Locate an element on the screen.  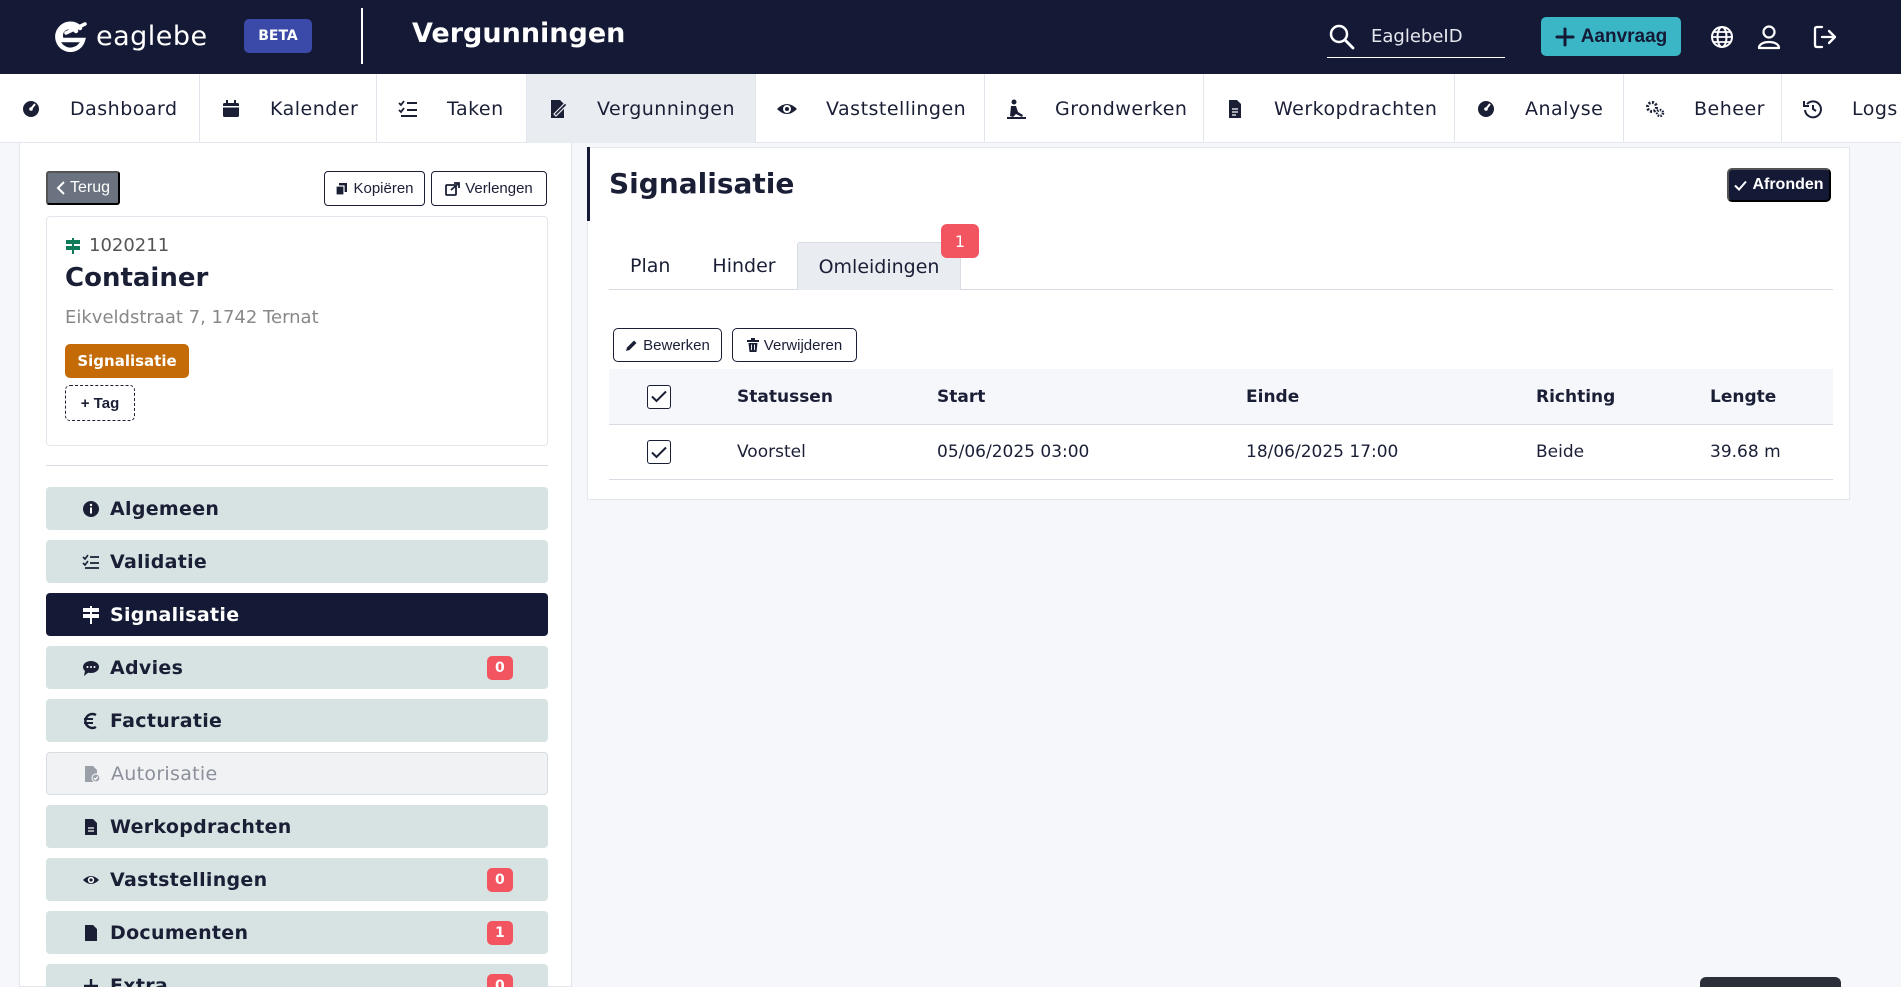
nav-werkopdrachten: Werkopdrachten is located at coordinates (1329, 108).